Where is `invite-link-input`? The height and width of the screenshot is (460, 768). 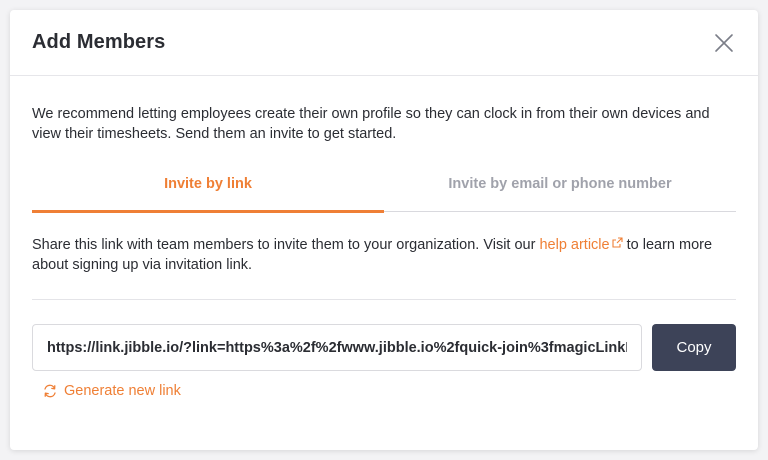
invite-link-input is located at coordinates (337, 347).